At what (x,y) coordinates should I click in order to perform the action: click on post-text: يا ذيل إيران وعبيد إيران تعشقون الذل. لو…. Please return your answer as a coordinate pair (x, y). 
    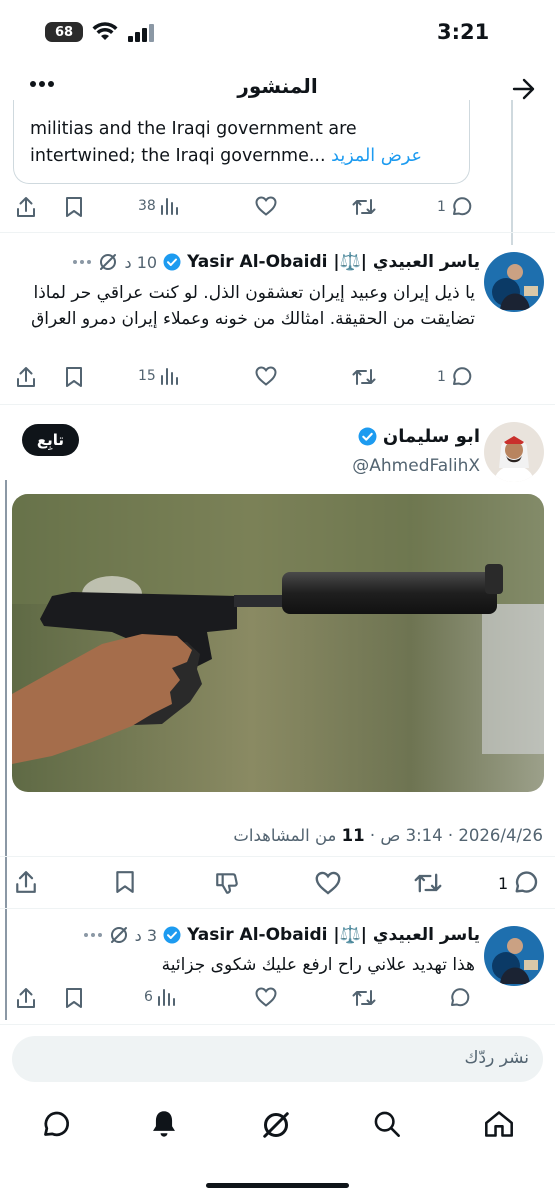
    Looking at the image, I should click on (253, 306).